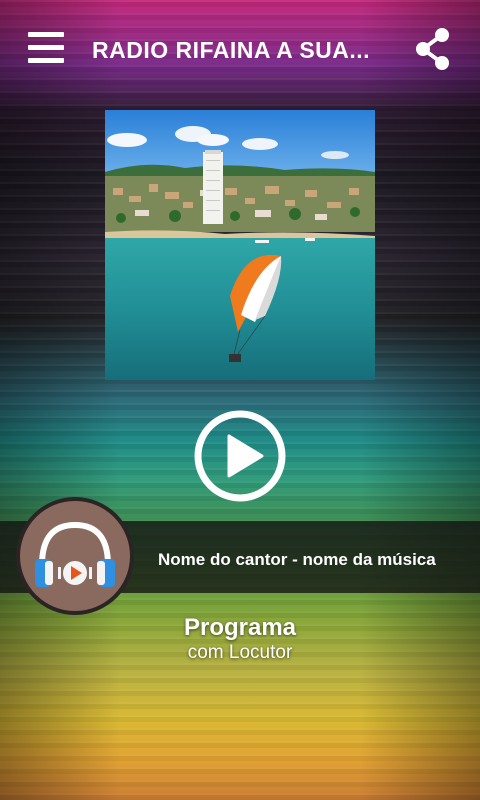 The image size is (480, 800). Describe the element at coordinates (240, 627) in the screenshot. I see `program-title: Programa` at that location.